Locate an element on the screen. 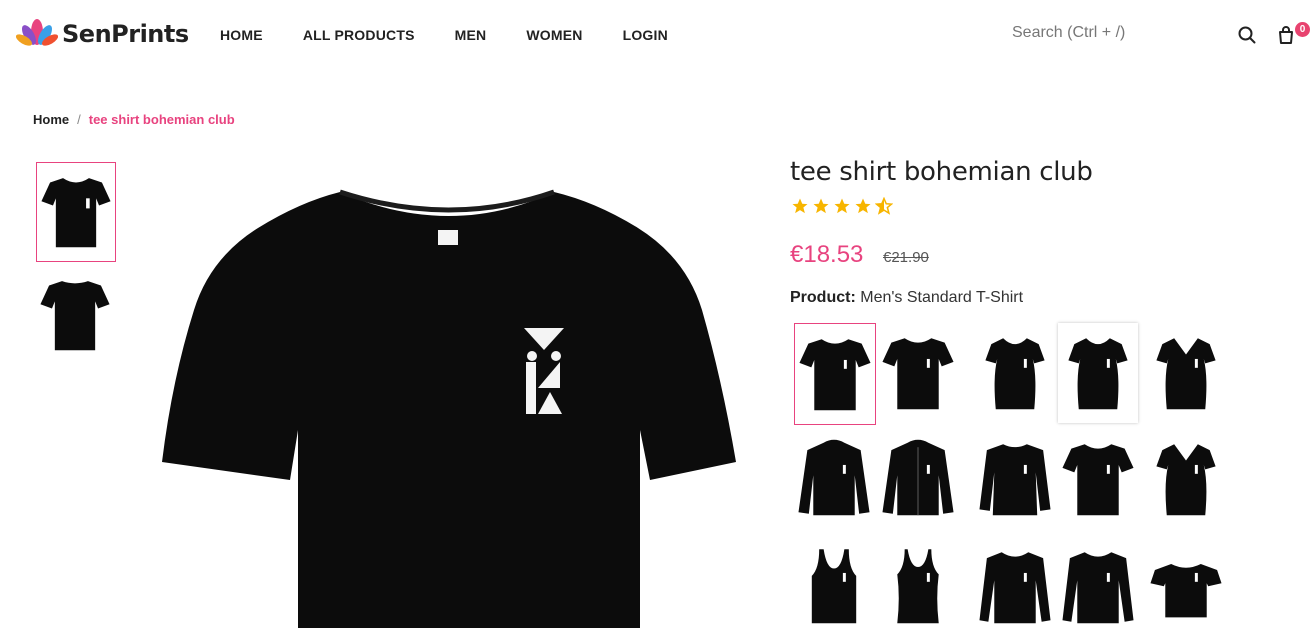  variant-option-tshirt-flat is located at coordinates (1186, 587).